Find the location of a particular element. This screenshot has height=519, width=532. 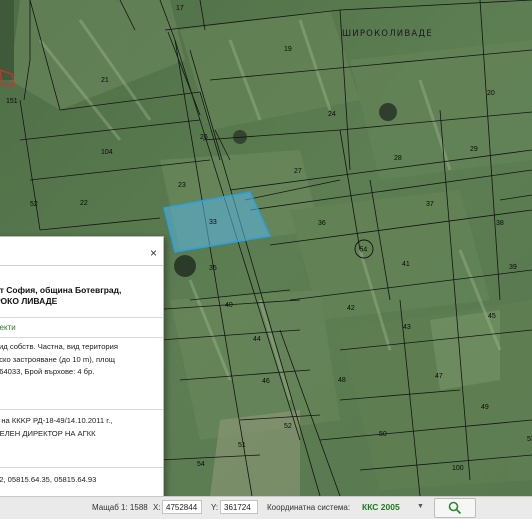

plot-number: 47 is located at coordinates (439, 376).